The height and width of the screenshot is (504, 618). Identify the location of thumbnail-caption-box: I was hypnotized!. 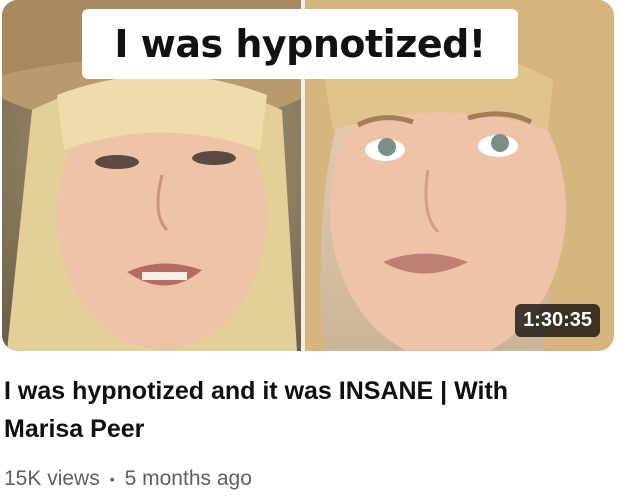
(300, 44).